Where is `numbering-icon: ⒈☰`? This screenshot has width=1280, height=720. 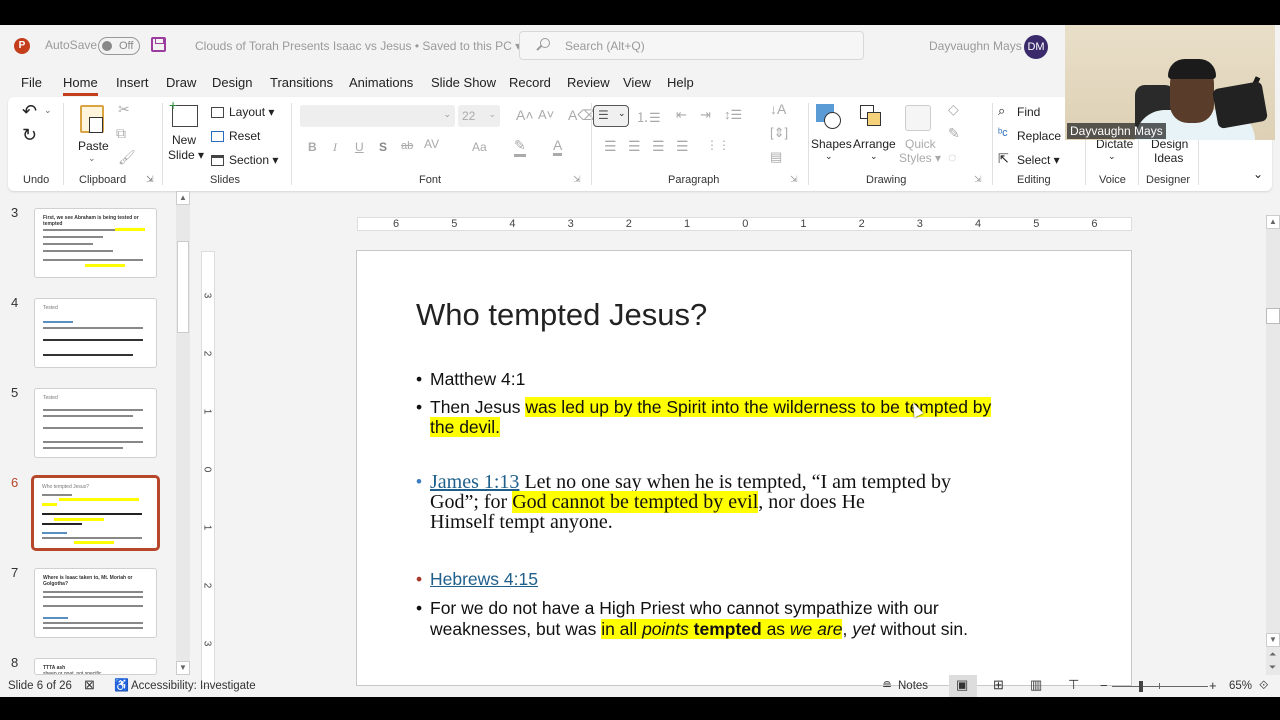 numbering-icon: ⒈☰ is located at coordinates (648, 116).